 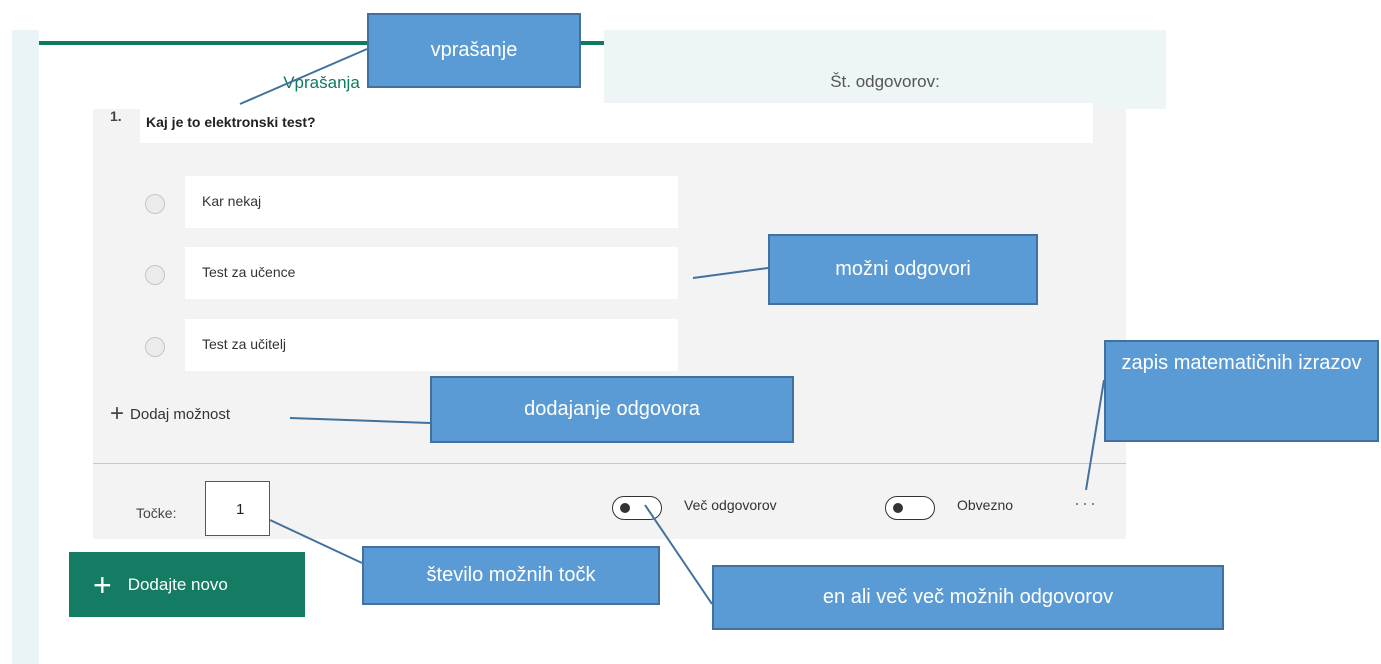 I want to click on leader-points, so click(x=316, y=541).